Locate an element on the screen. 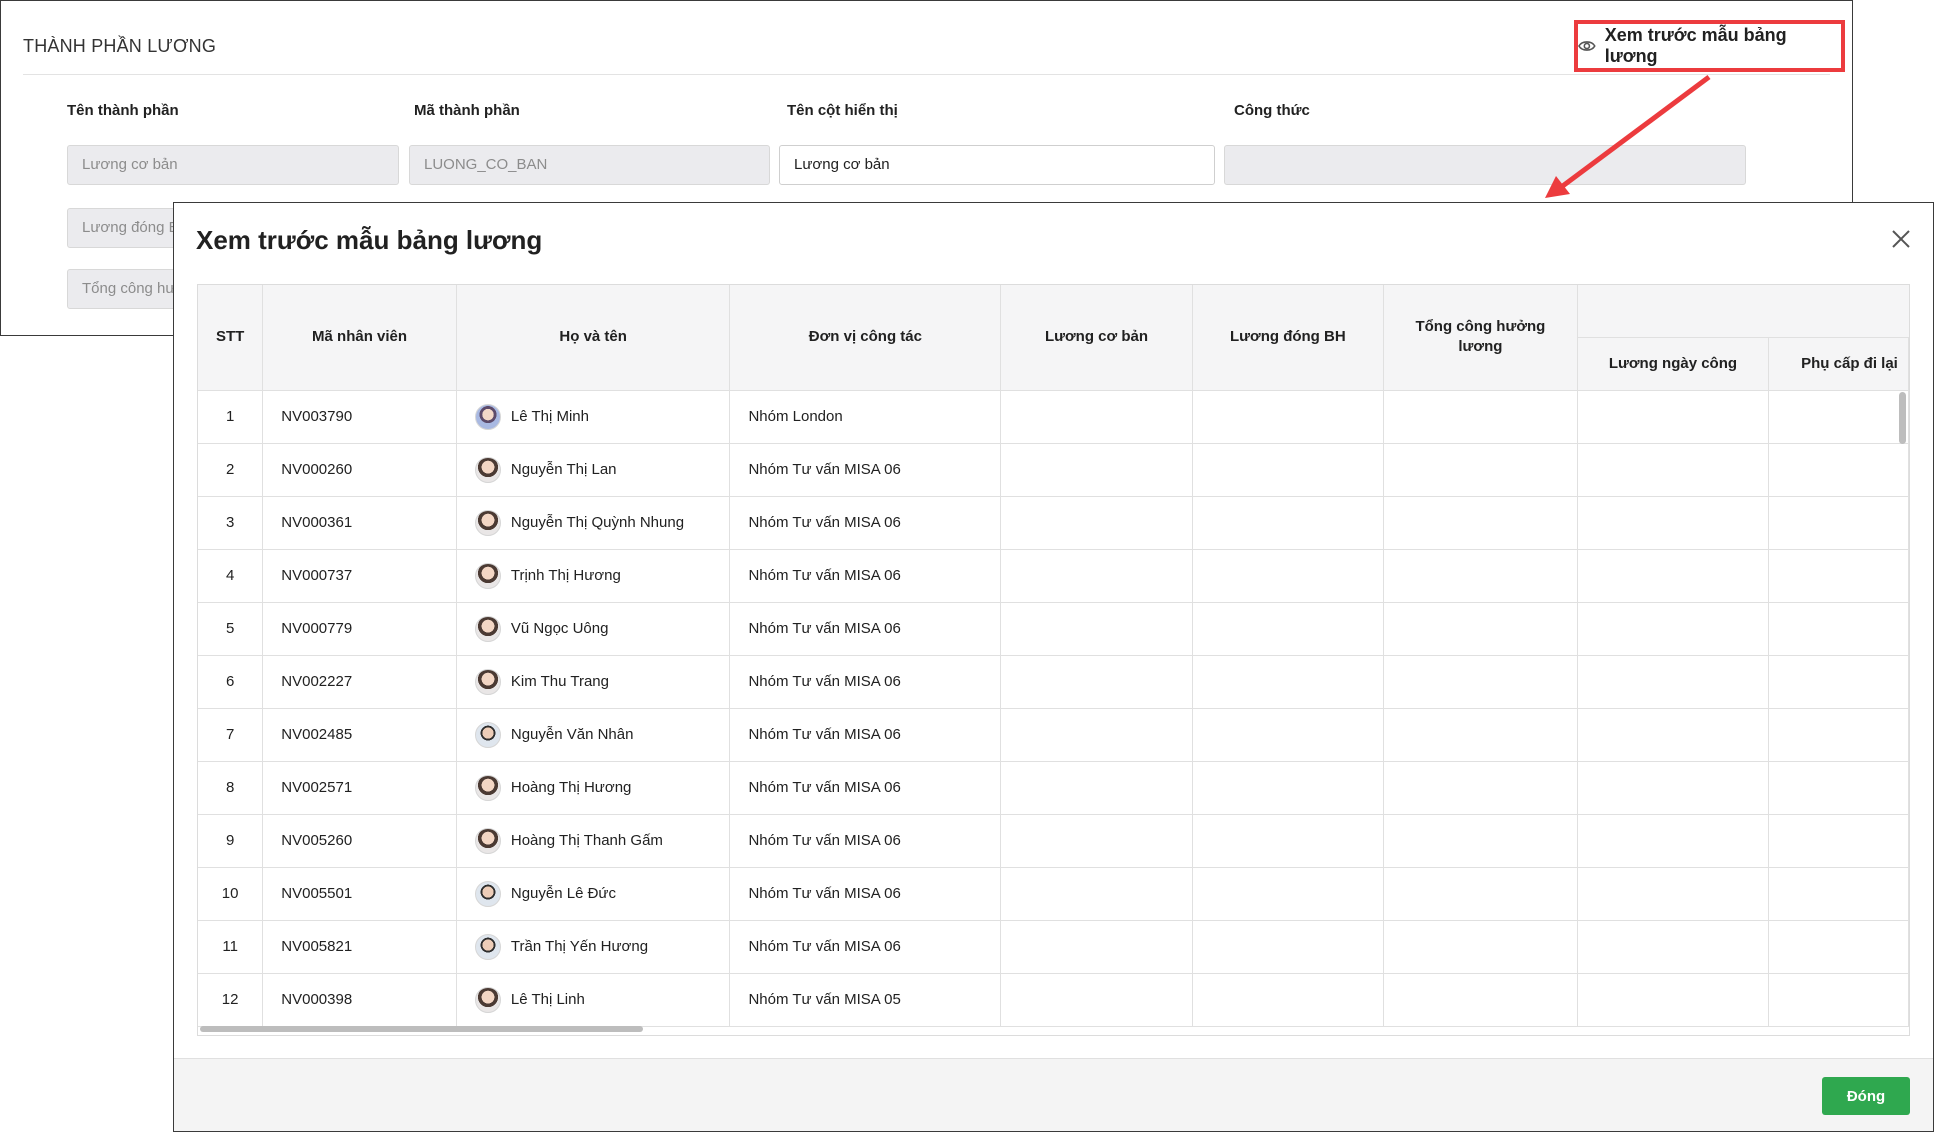 The width and height of the screenshot is (1934, 1132). row-full-name: Nguyễn Lê Đức is located at coordinates (593, 894).